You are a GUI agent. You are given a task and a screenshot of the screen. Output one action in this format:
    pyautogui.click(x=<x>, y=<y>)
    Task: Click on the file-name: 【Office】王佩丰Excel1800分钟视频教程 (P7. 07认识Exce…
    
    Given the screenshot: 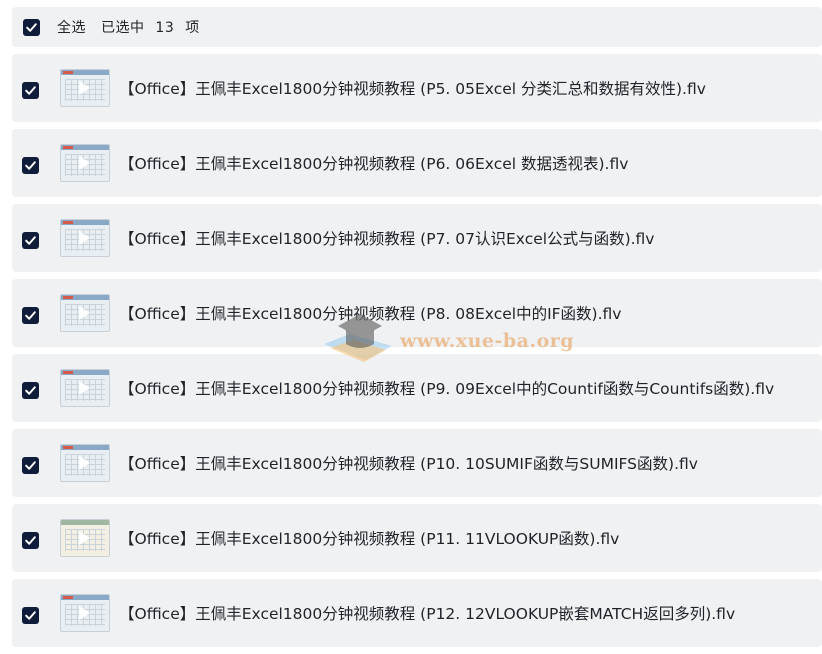 What is the action you would take?
    pyautogui.click(x=387, y=239)
    